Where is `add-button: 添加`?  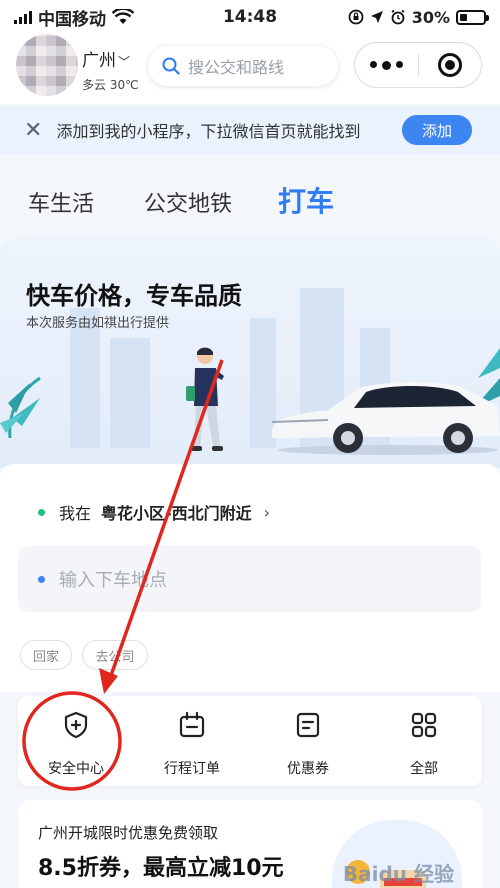 add-button: 添加 is located at coordinates (437, 130).